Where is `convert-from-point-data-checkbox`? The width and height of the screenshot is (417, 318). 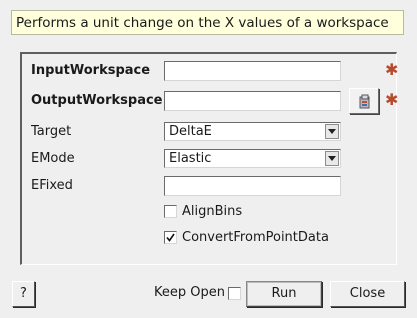 convert-from-point-data-checkbox is located at coordinates (170, 237).